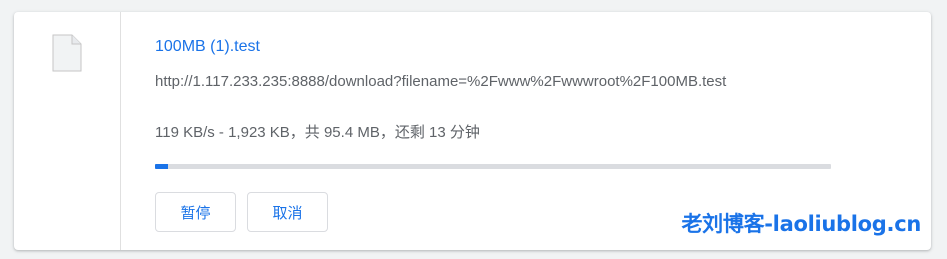  What do you see at coordinates (162, 166) in the screenshot?
I see `download-progress-fill` at bounding box center [162, 166].